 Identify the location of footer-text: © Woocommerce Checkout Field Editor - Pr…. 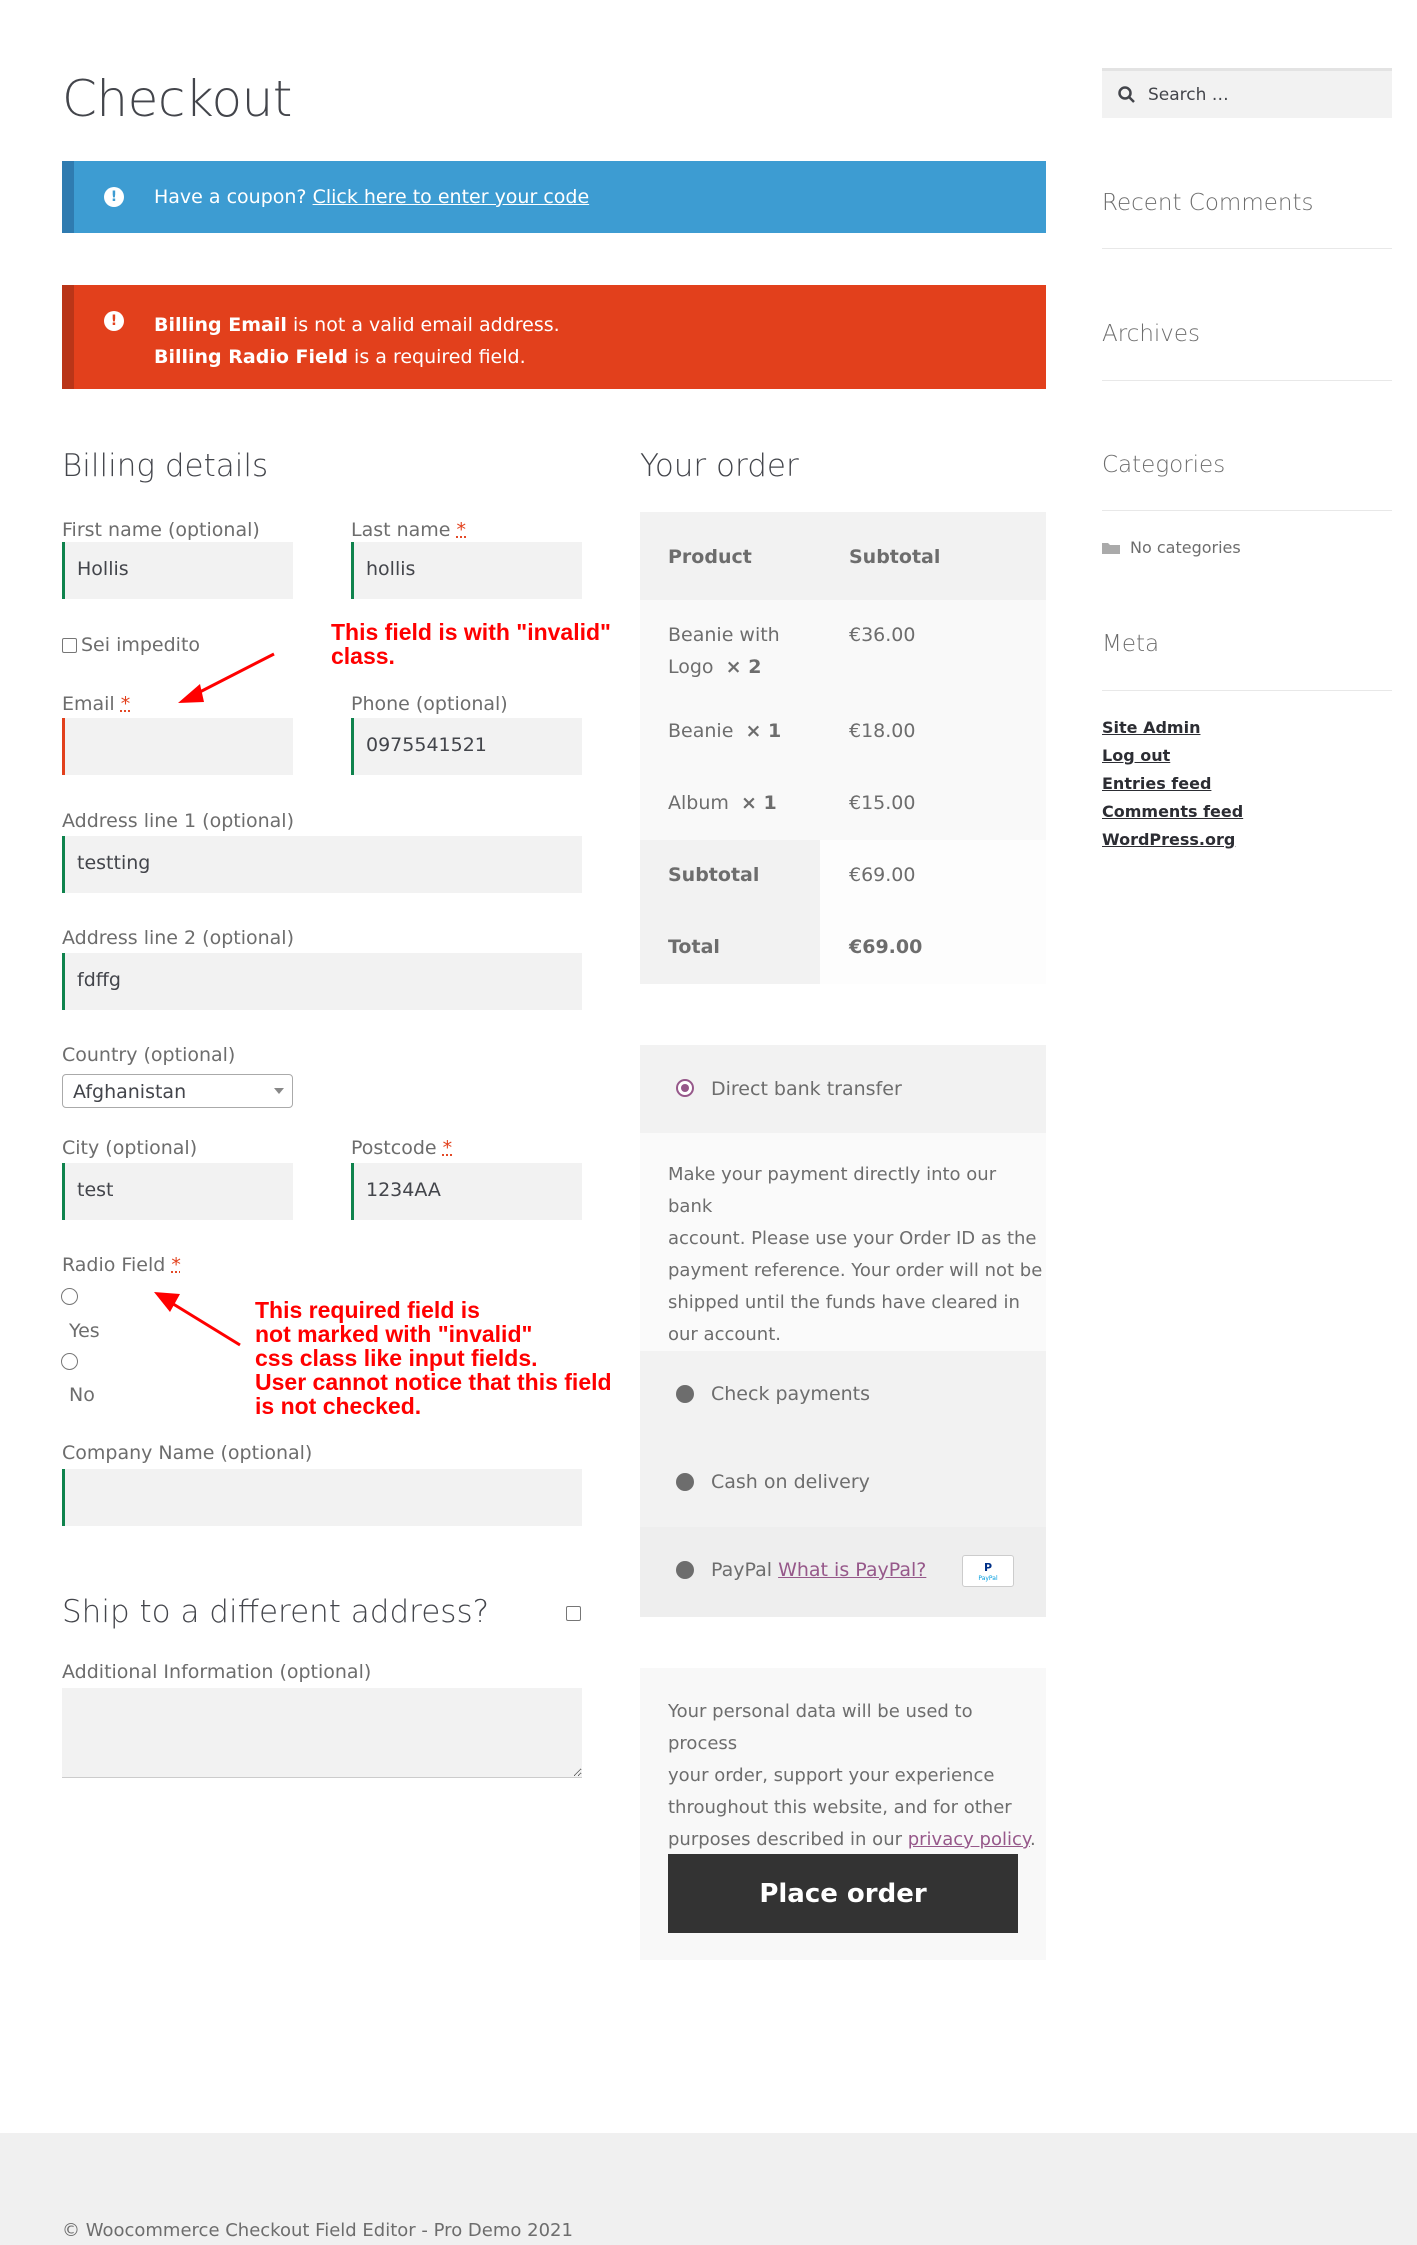
(317, 2230).